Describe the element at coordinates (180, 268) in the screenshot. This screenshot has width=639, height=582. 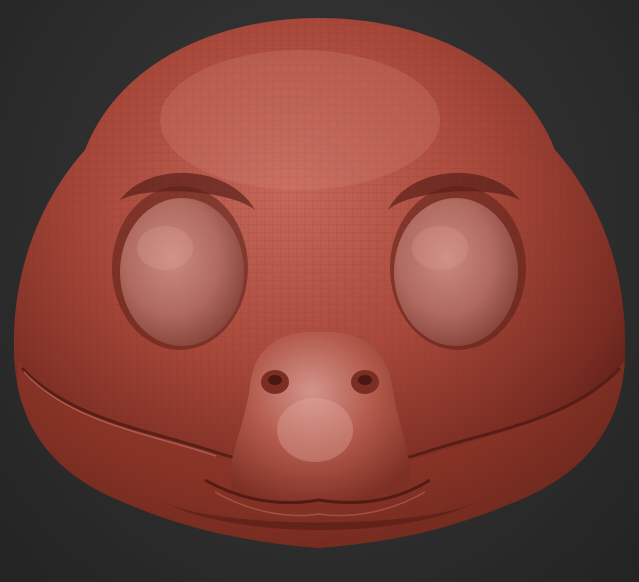
I see `left-eye-socket` at that location.